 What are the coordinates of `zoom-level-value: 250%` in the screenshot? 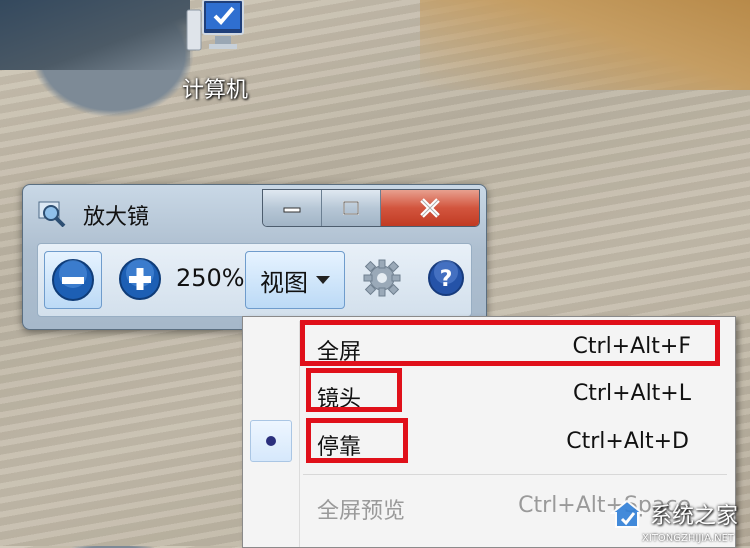 It's located at (210, 278).